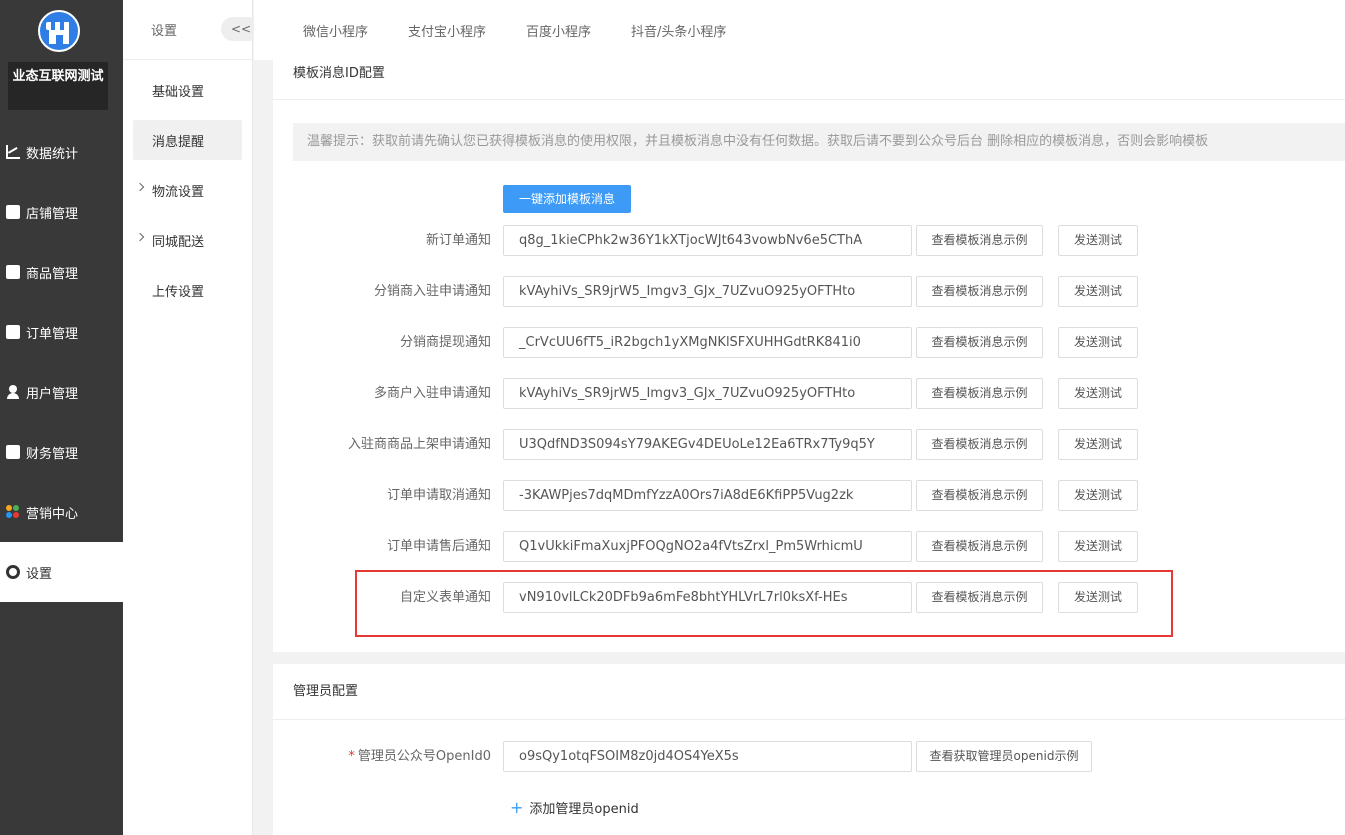 Image resolution: width=1345 pixels, height=835 pixels. I want to click on add-admin-openid-link: + 添加管理员openid, so click(574, 807).